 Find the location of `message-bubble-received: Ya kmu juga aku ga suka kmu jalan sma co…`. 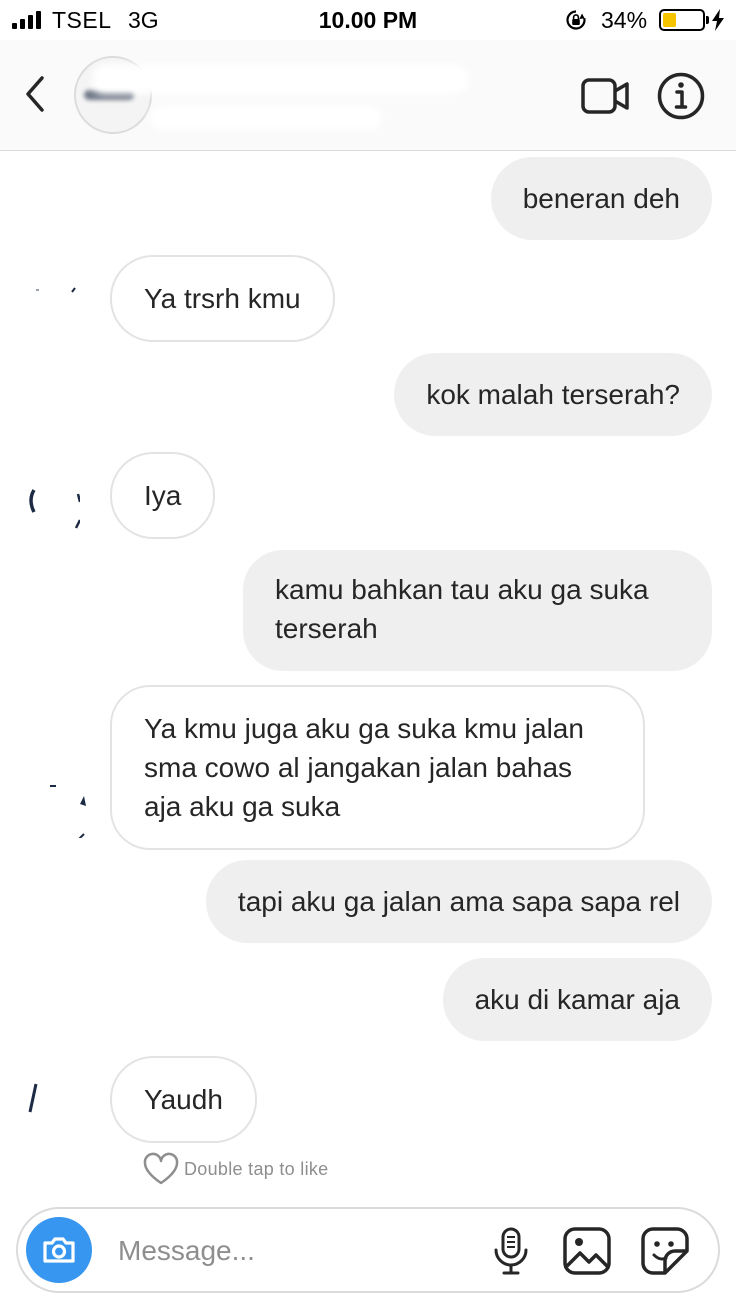

message-bubble-received: Ya kmu juga aku ga suka kmu jalan sma co… is located at coordinates (377, 767).